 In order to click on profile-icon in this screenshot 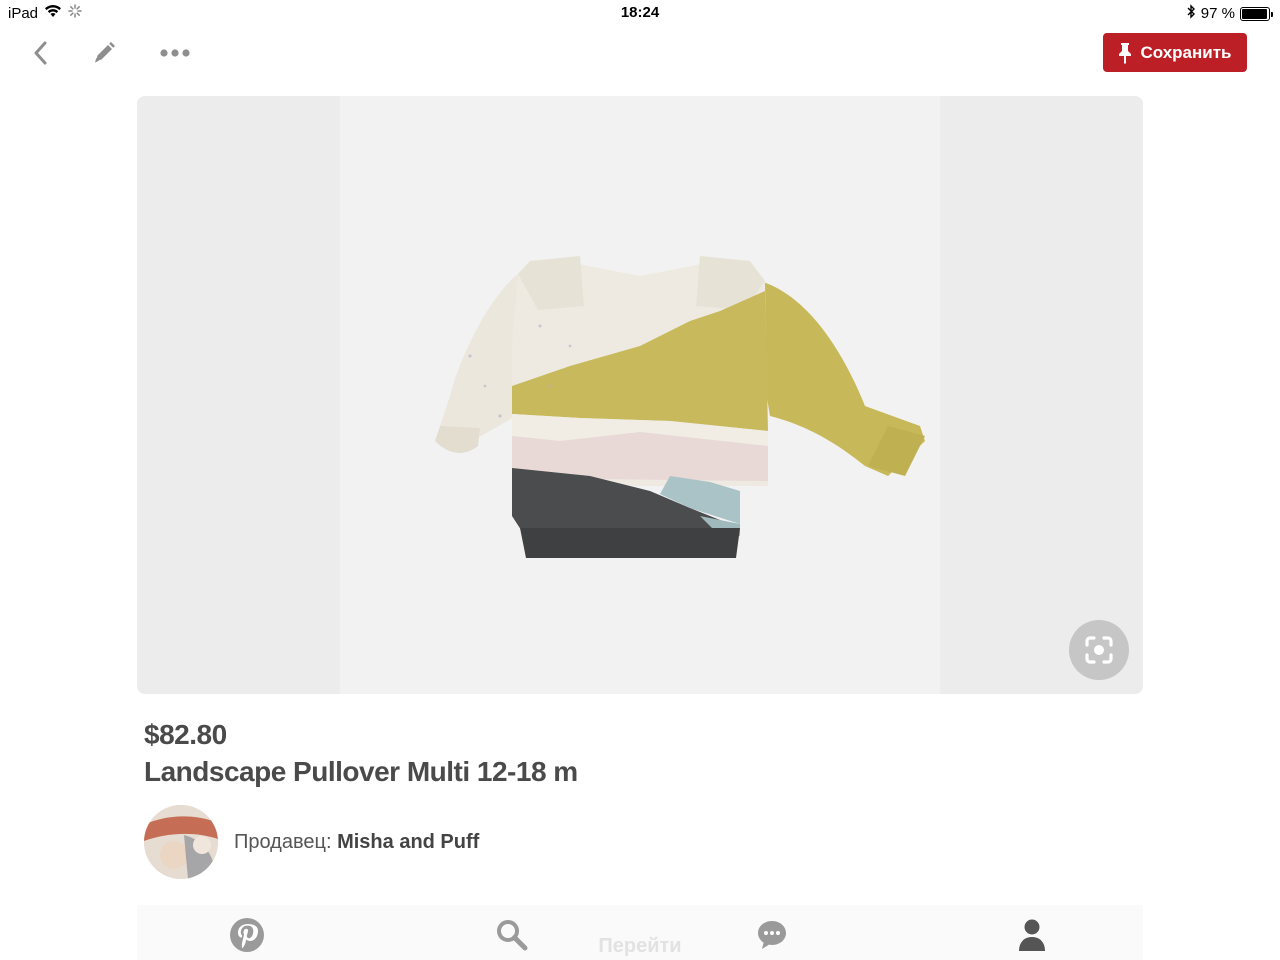, I will do `click(1032, 935)`.